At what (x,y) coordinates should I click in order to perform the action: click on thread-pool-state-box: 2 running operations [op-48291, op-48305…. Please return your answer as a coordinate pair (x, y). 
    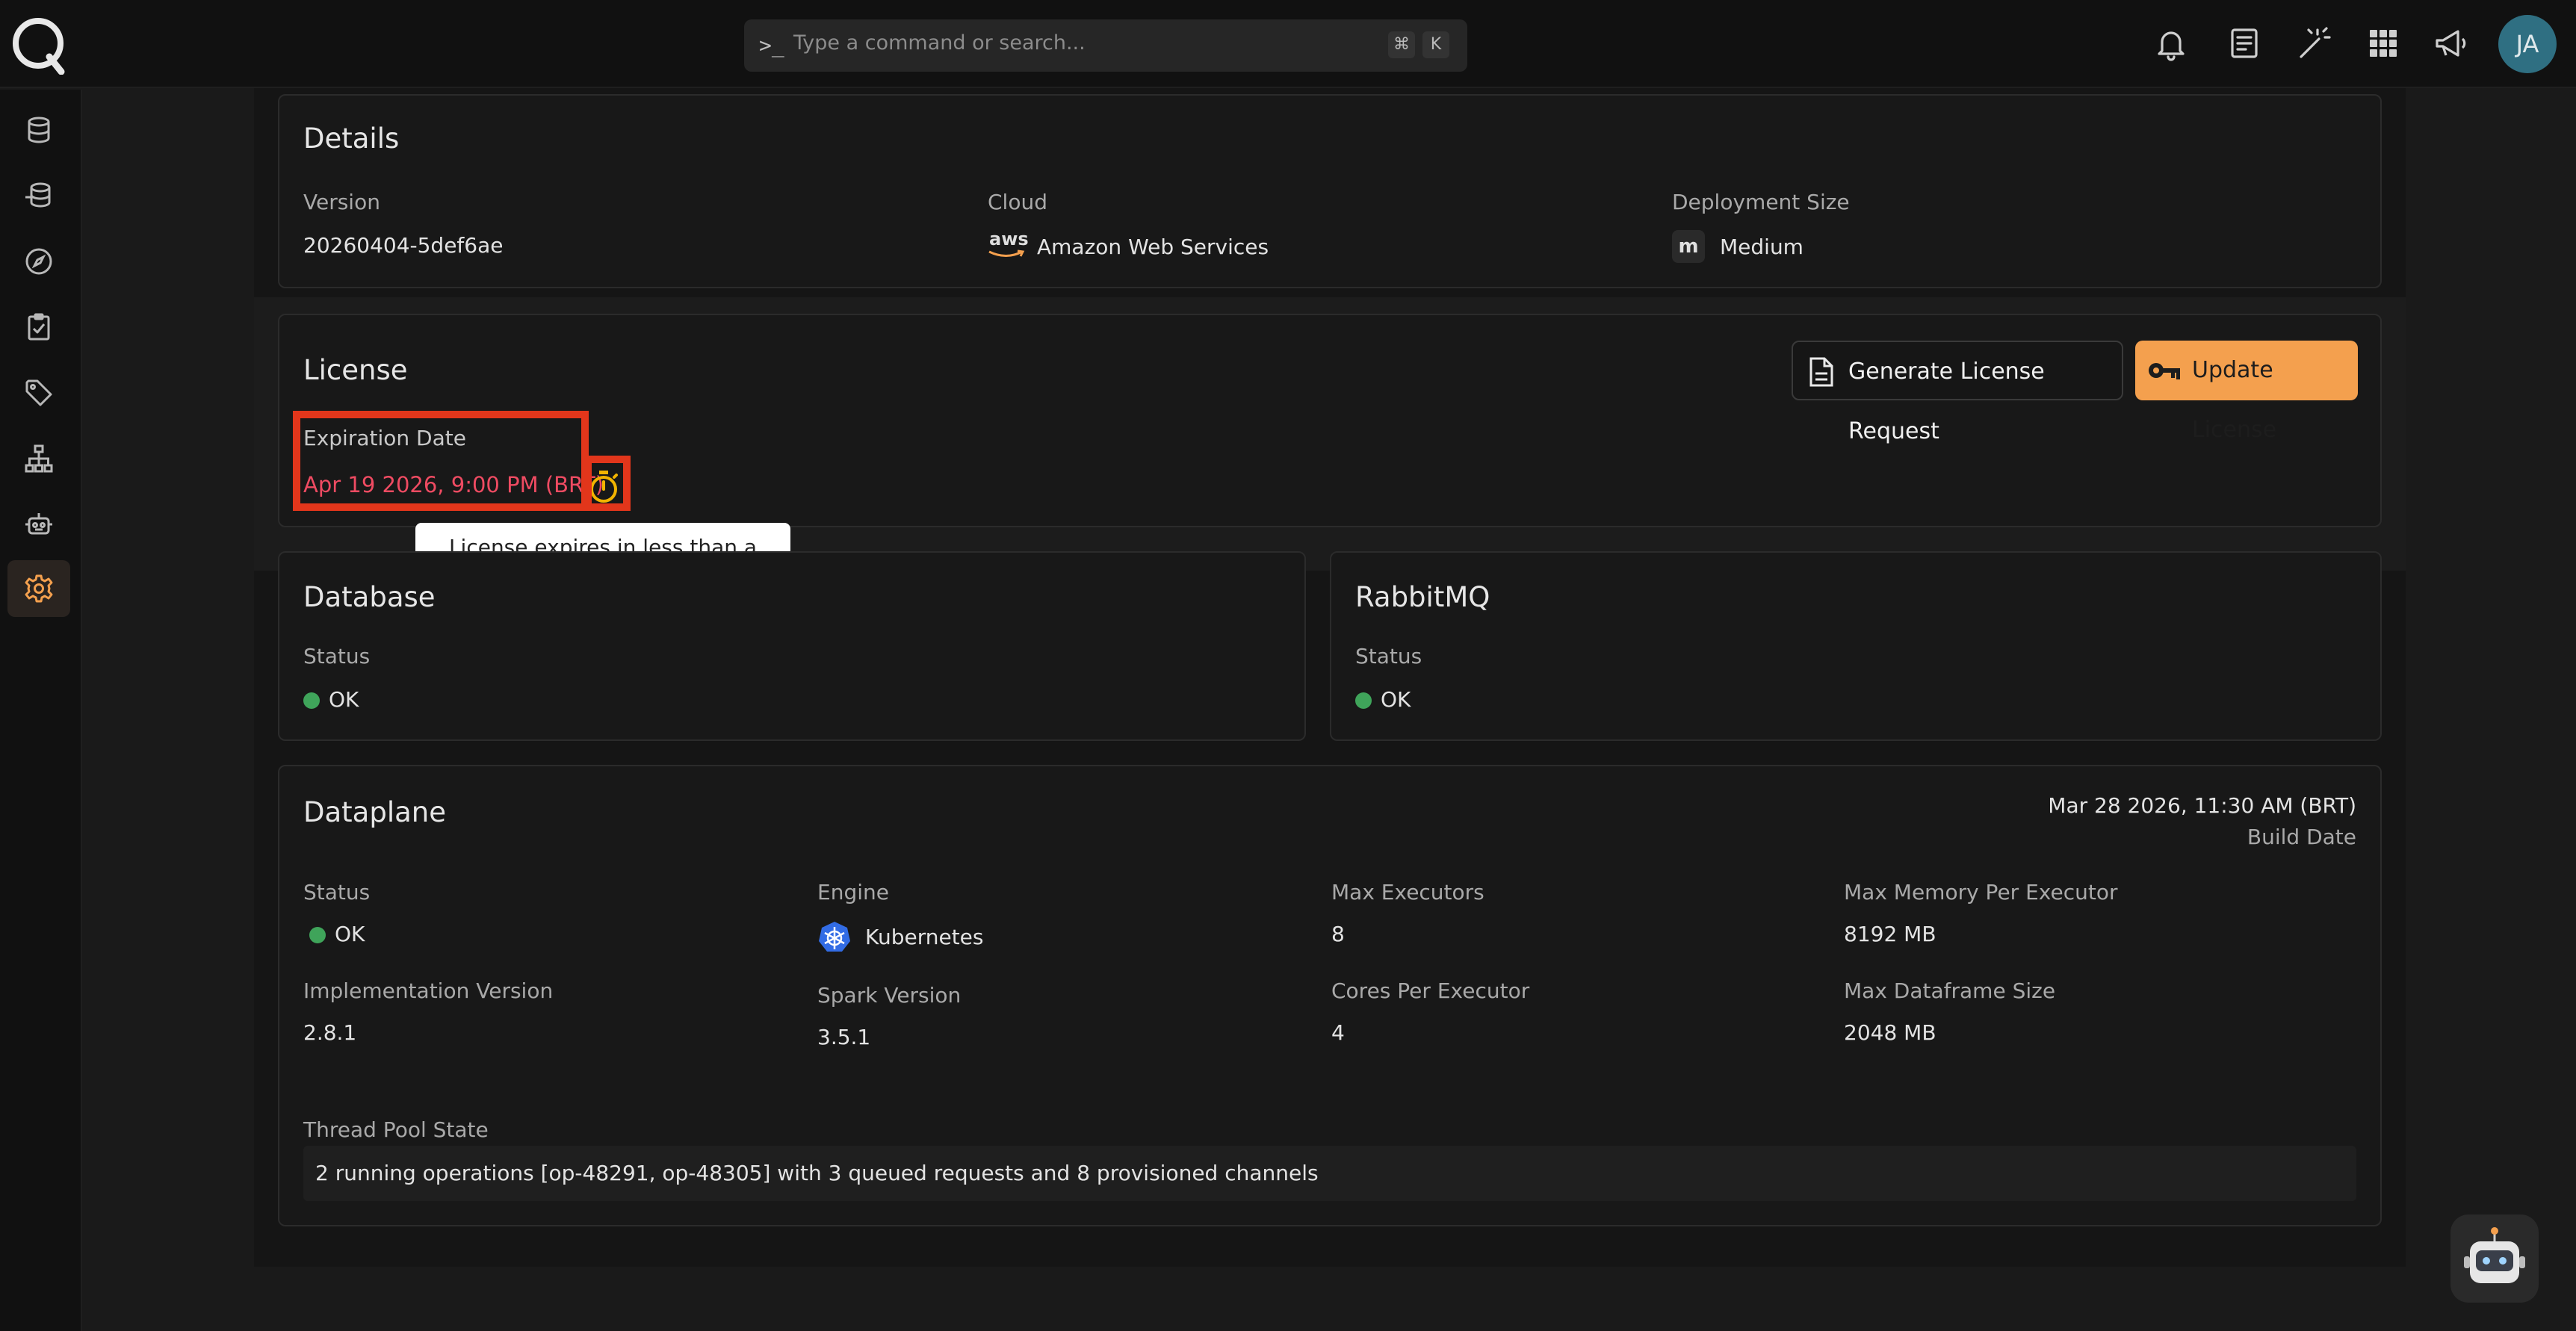
    Looking at the image, I should click on (1329, 1173).